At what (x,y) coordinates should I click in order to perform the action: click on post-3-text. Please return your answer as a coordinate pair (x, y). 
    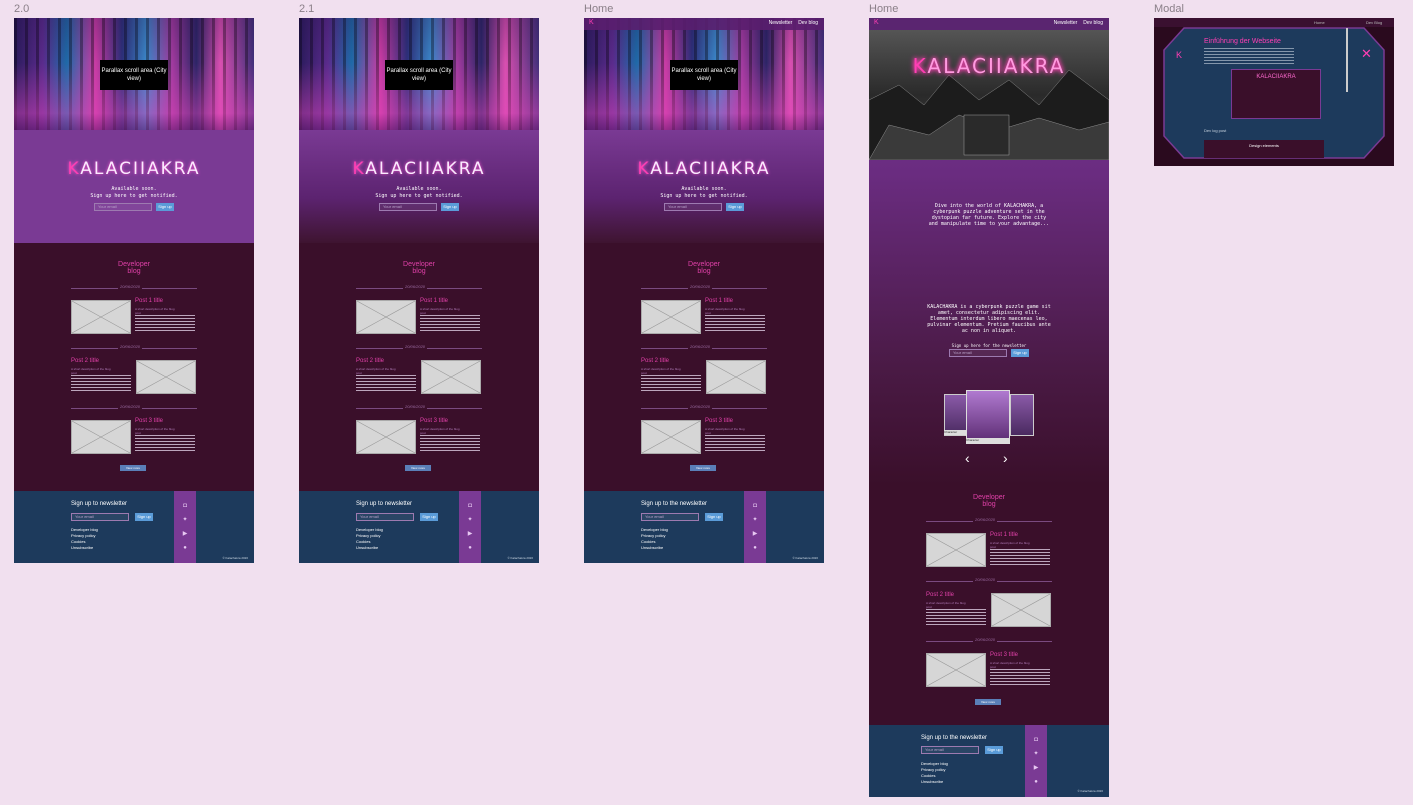
    Looking at the image, I should click on (450, 444).